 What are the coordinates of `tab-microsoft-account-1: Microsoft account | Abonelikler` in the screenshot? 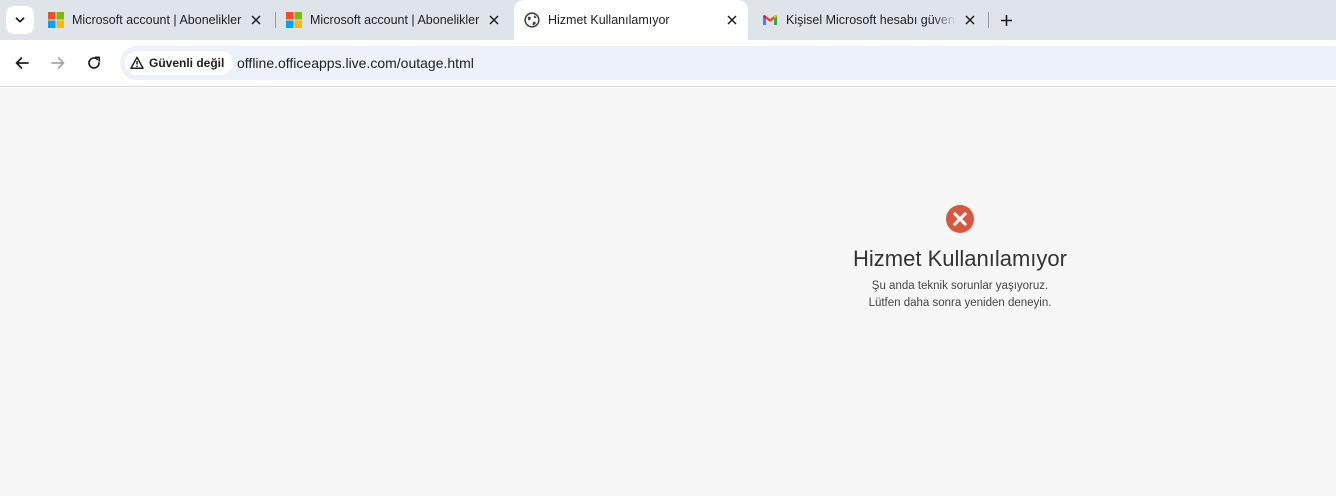 It's located at (156, 20).